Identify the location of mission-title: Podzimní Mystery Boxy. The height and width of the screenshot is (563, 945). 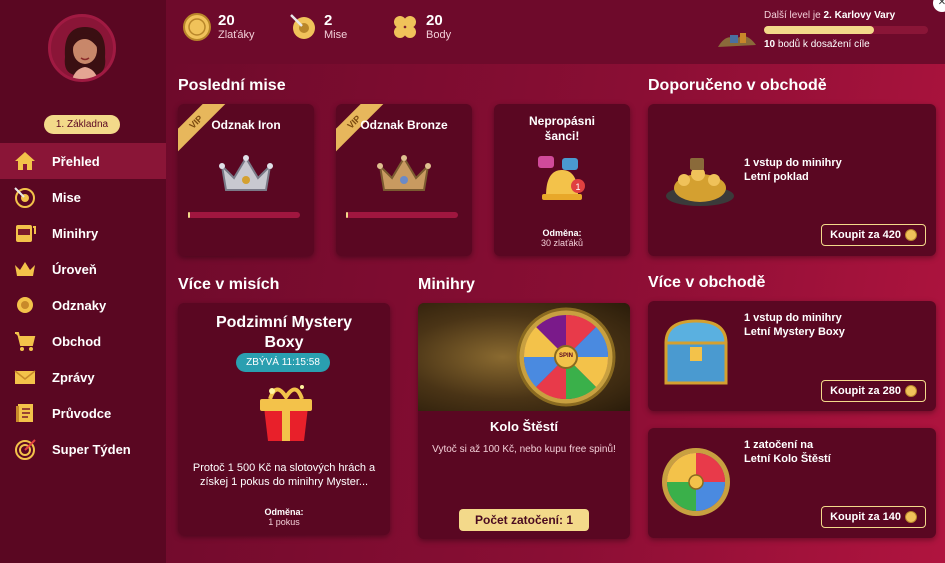
(284, 332).